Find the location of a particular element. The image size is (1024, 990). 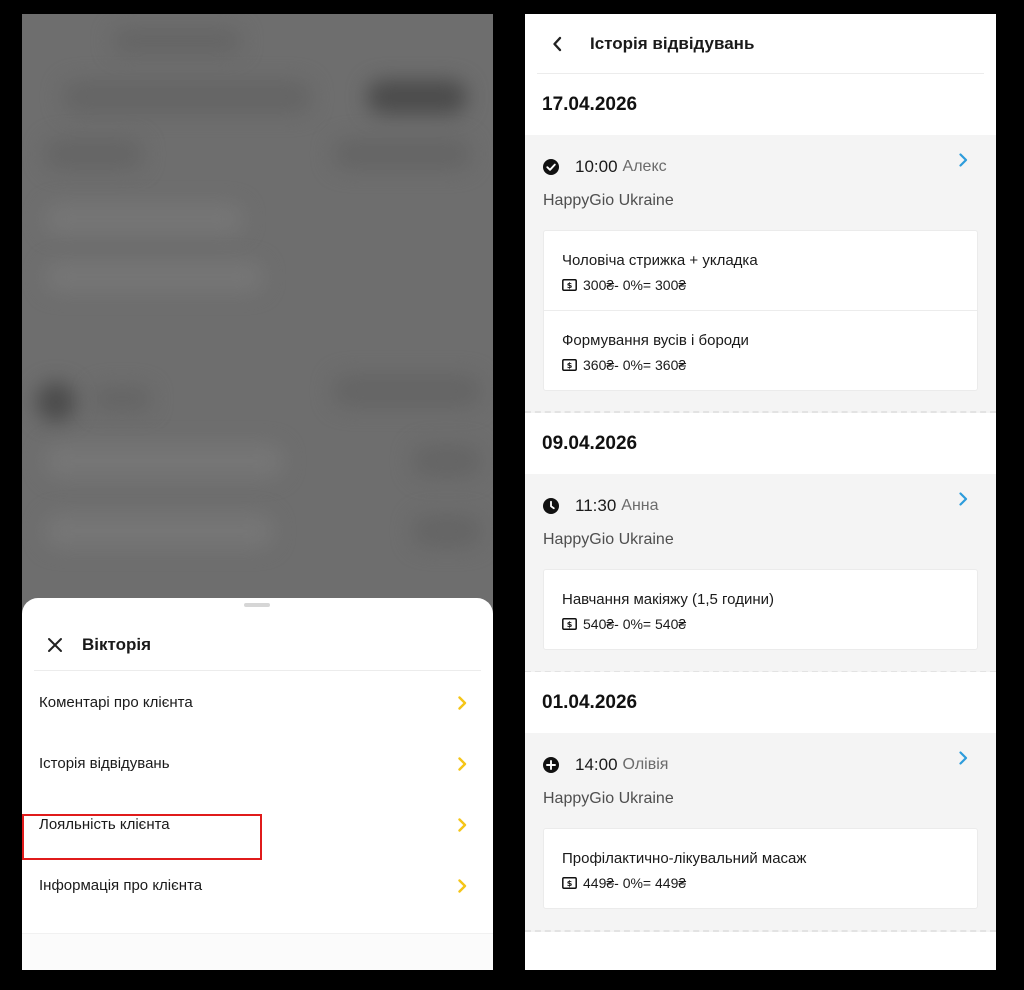

sheet-footer is located at coordinates (257, 951).